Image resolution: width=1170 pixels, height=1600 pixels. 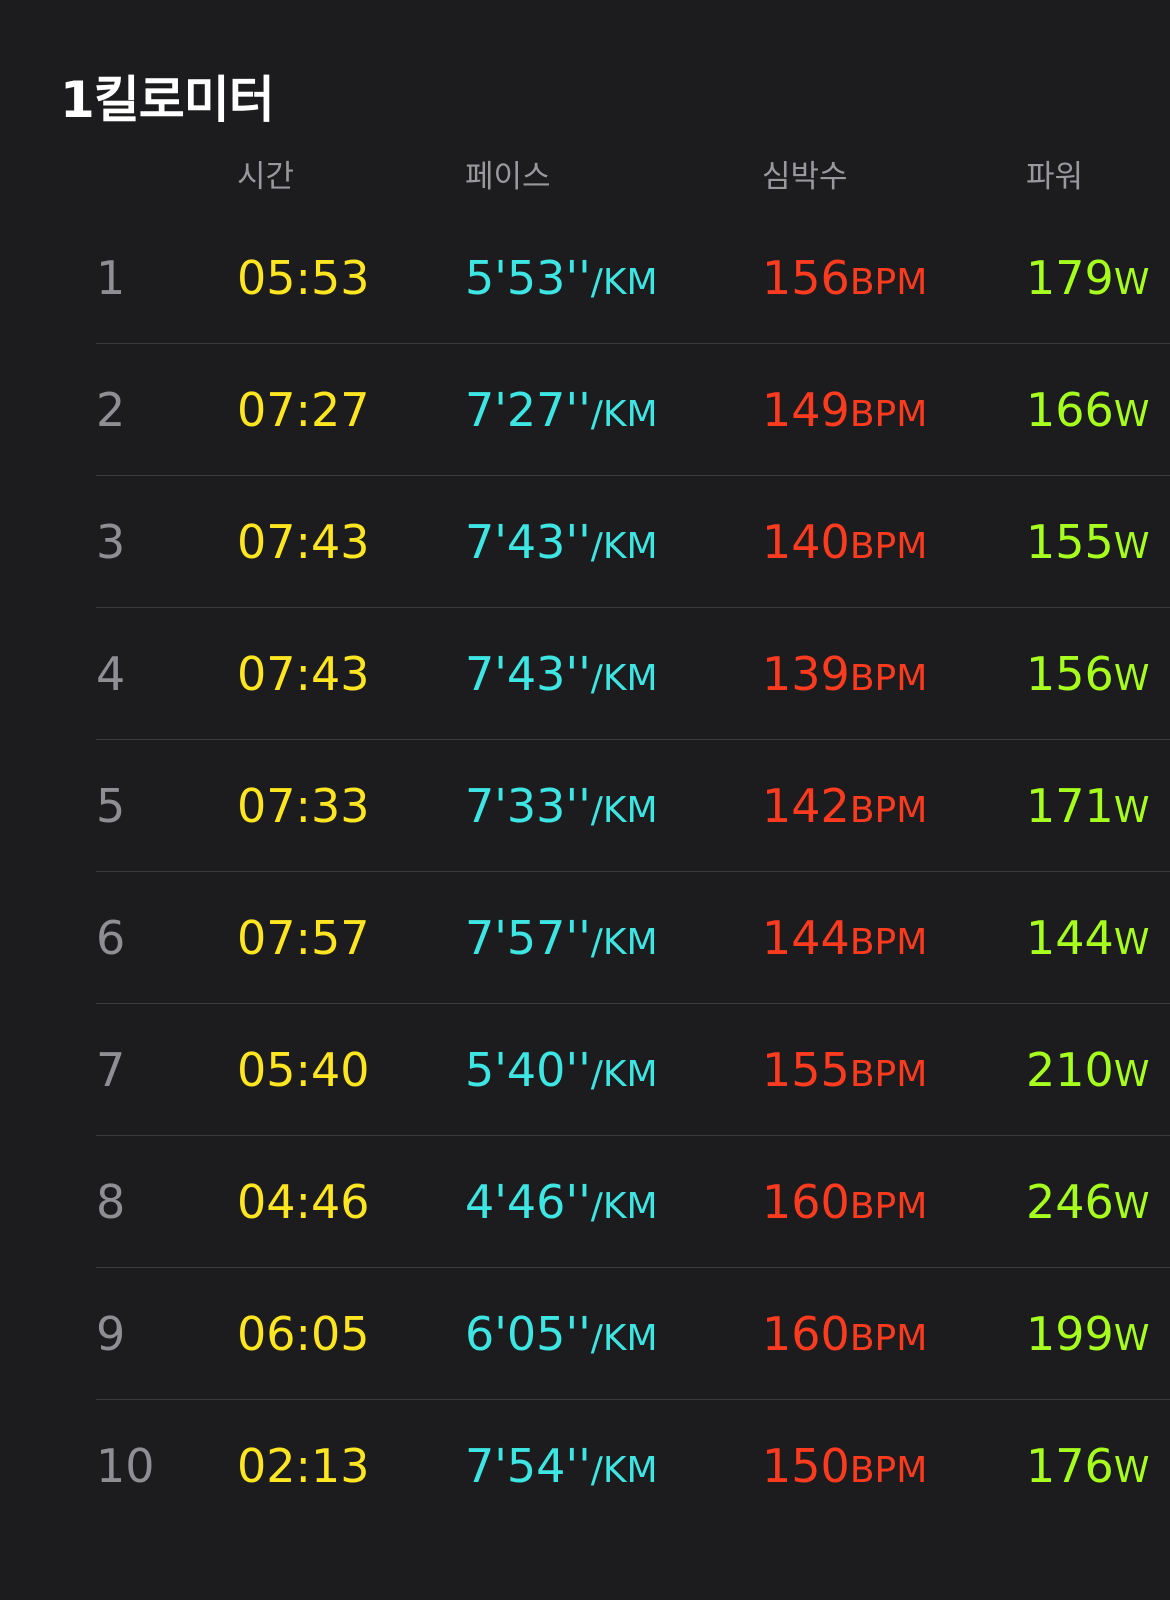 What do you see at coordinates (110, 1202) in the screenshot?
I see `split-index: 8` at bounding box center [110, 1202].